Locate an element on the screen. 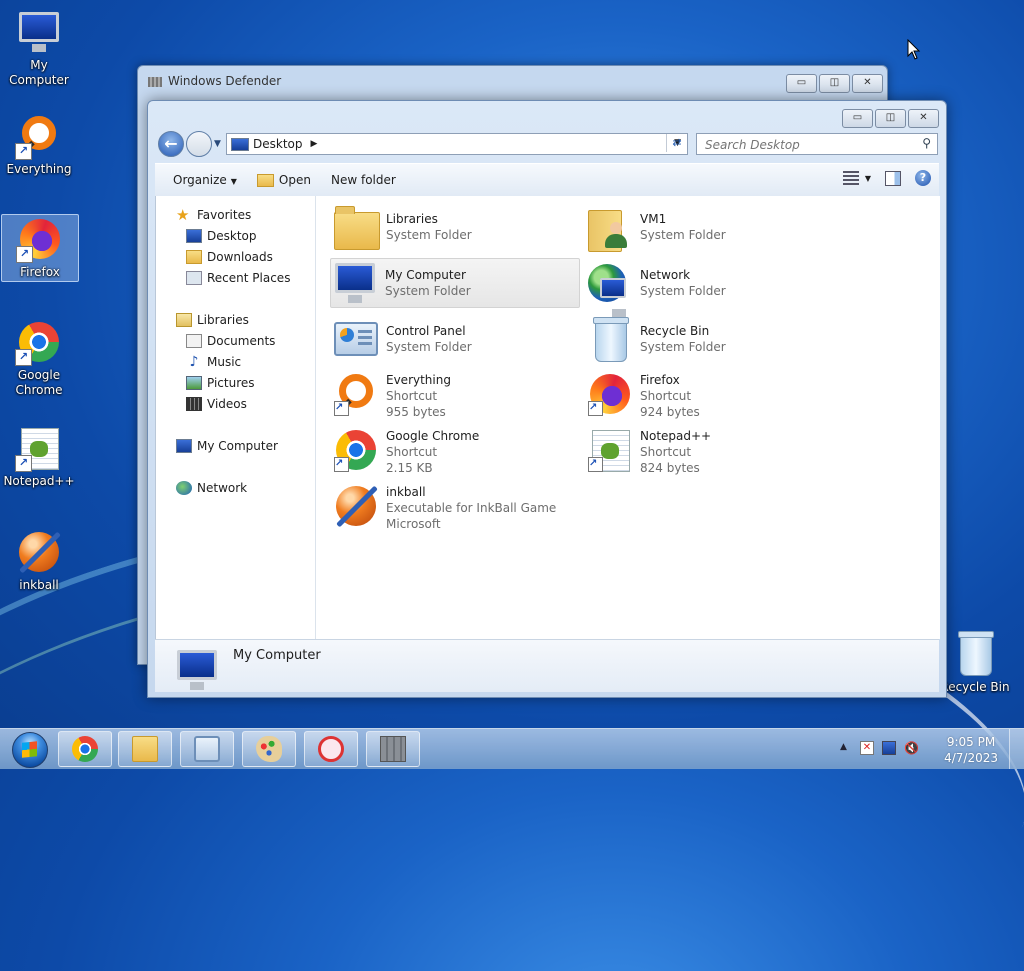  search-box: ⚲ is located at coordinates (817, 144).